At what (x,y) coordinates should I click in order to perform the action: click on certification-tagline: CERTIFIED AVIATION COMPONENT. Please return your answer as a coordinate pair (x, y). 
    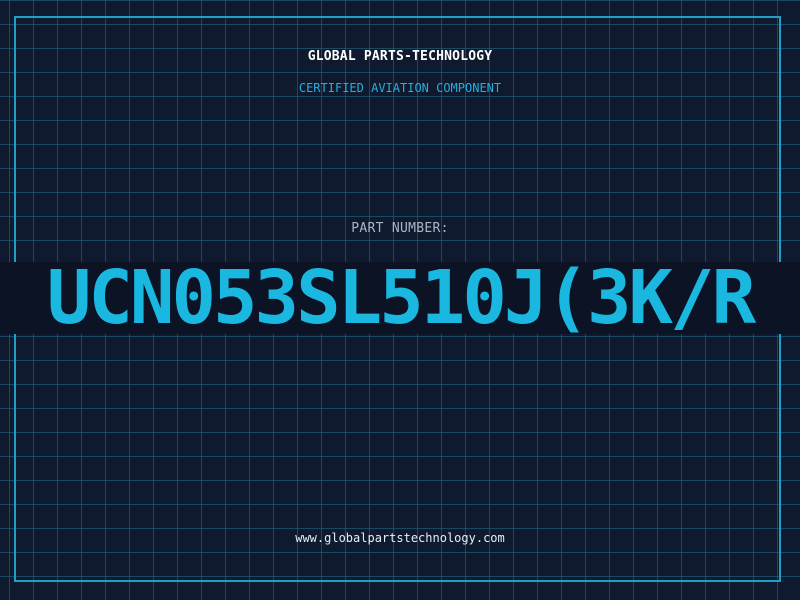
    Looking at the image, I should click on (400, 88).